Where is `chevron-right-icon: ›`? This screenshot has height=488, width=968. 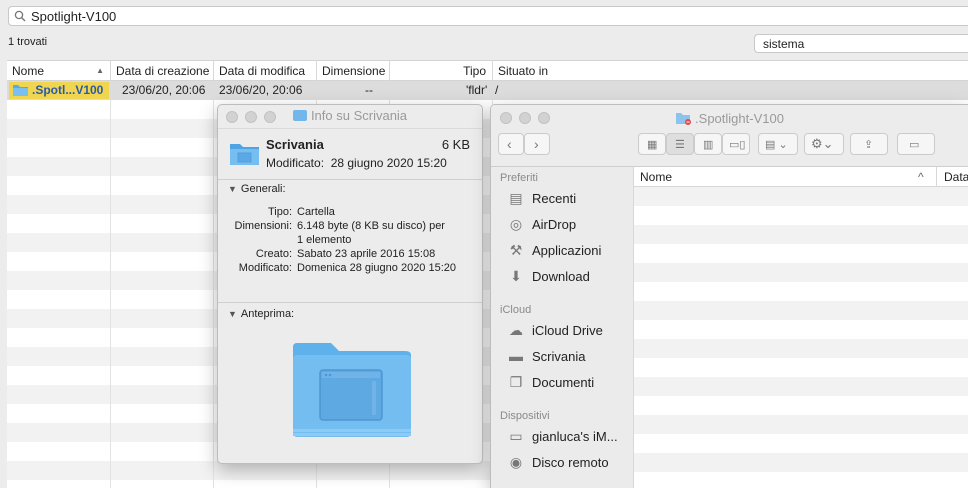
chevron-right-icon: › is located at coordinates (536, 144).